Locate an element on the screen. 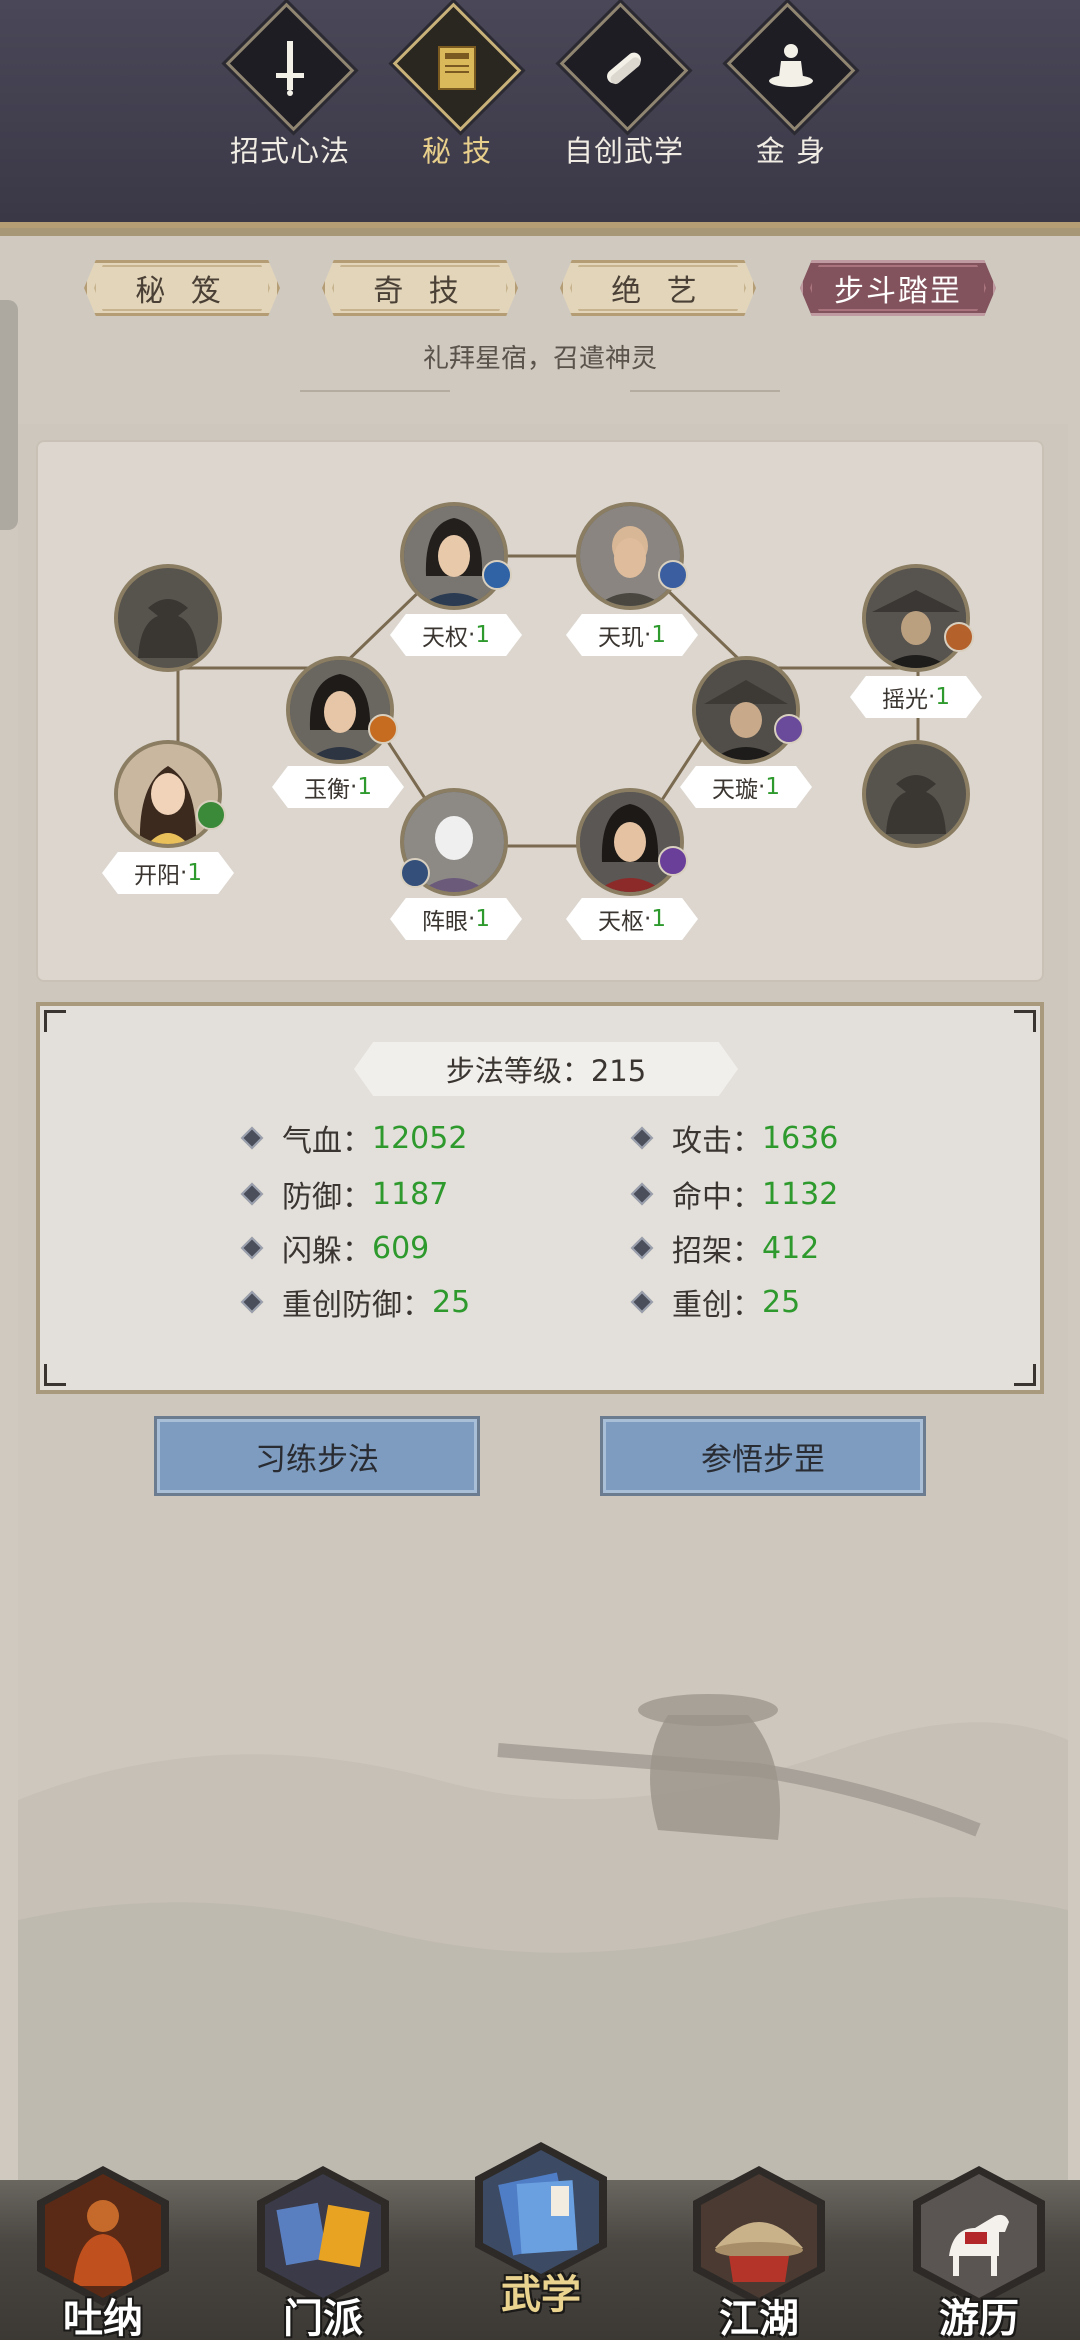  nav-tuna: 吐纳 is located at coordinates (103, 2253).